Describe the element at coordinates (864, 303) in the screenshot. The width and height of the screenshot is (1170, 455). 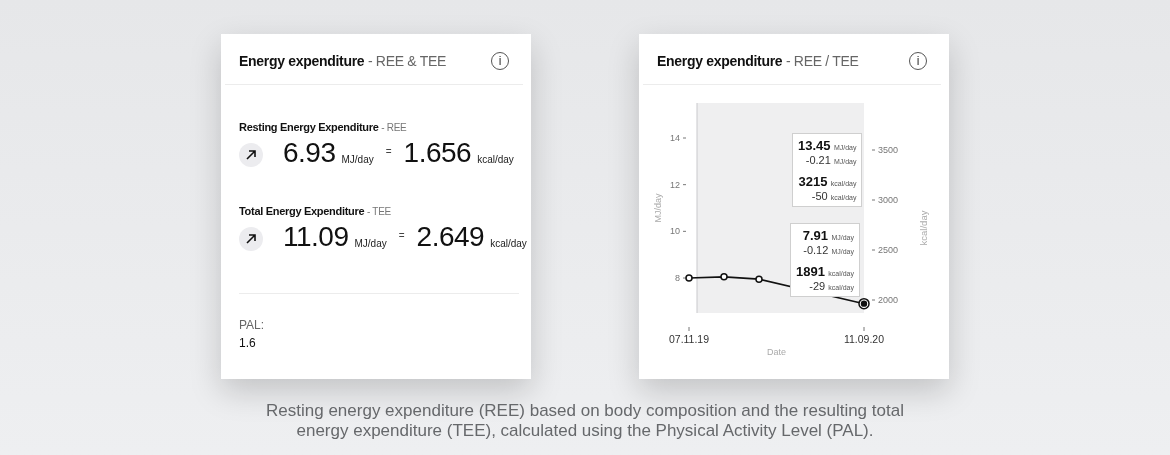
I see `selected-point` at that location.